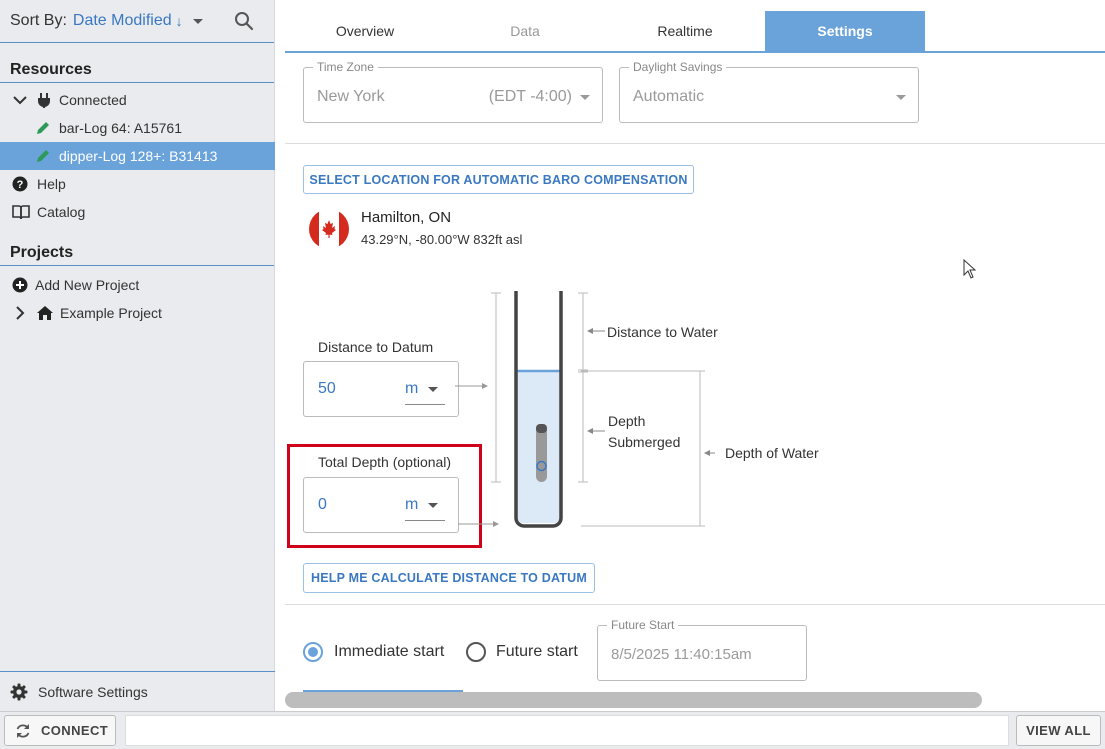 This screenshot has width=1105, height=749. What do you see at coordinates (20, 285) in the screenshot?
I see `add-circle-icon` at bounding box center [20, 285].